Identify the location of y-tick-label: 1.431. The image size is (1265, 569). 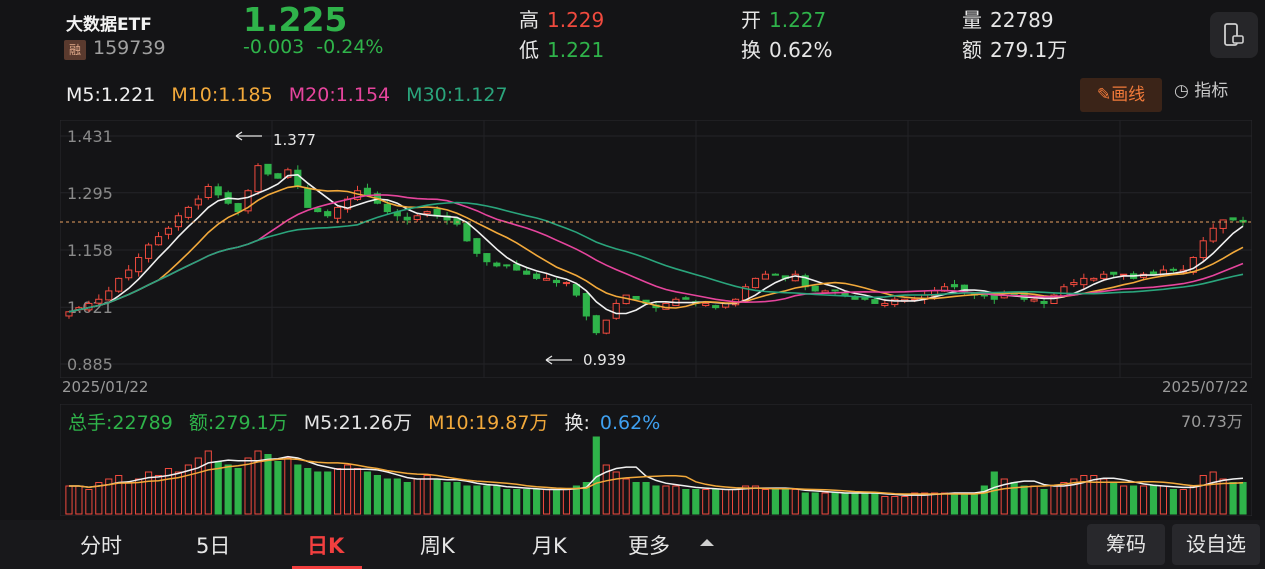
(90, 136).